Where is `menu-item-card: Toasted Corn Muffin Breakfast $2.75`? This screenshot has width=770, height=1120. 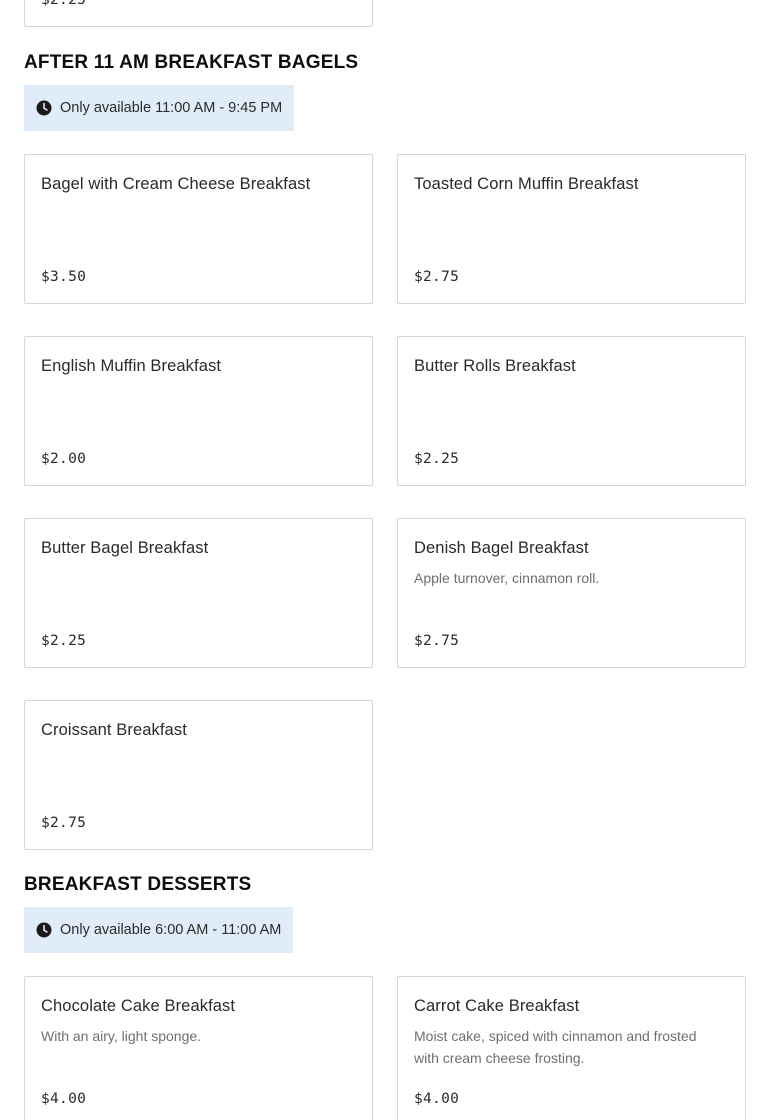 menu-item-card: Toasted Corn Muffin Breakfast $2.75 is located at coordinates (571, 229).